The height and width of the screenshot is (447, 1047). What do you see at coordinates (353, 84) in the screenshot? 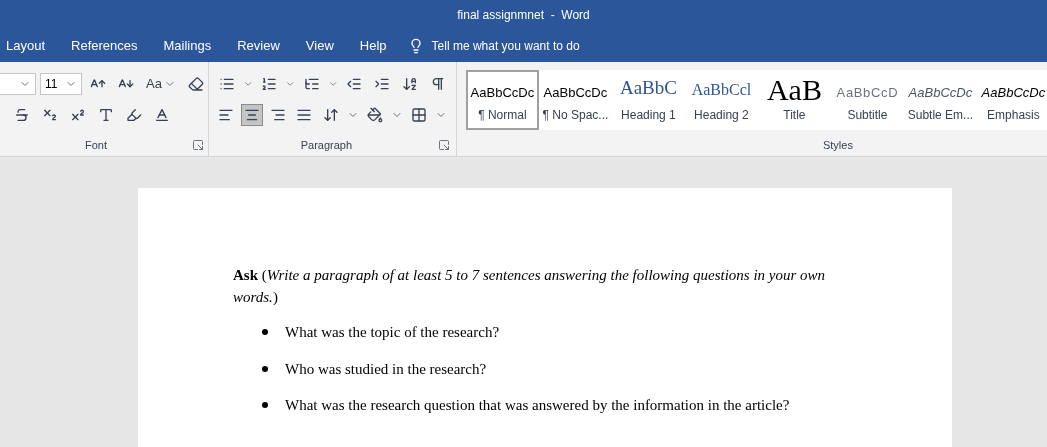
I see `decrease-indent-icon` at bounding box center [353, 84].